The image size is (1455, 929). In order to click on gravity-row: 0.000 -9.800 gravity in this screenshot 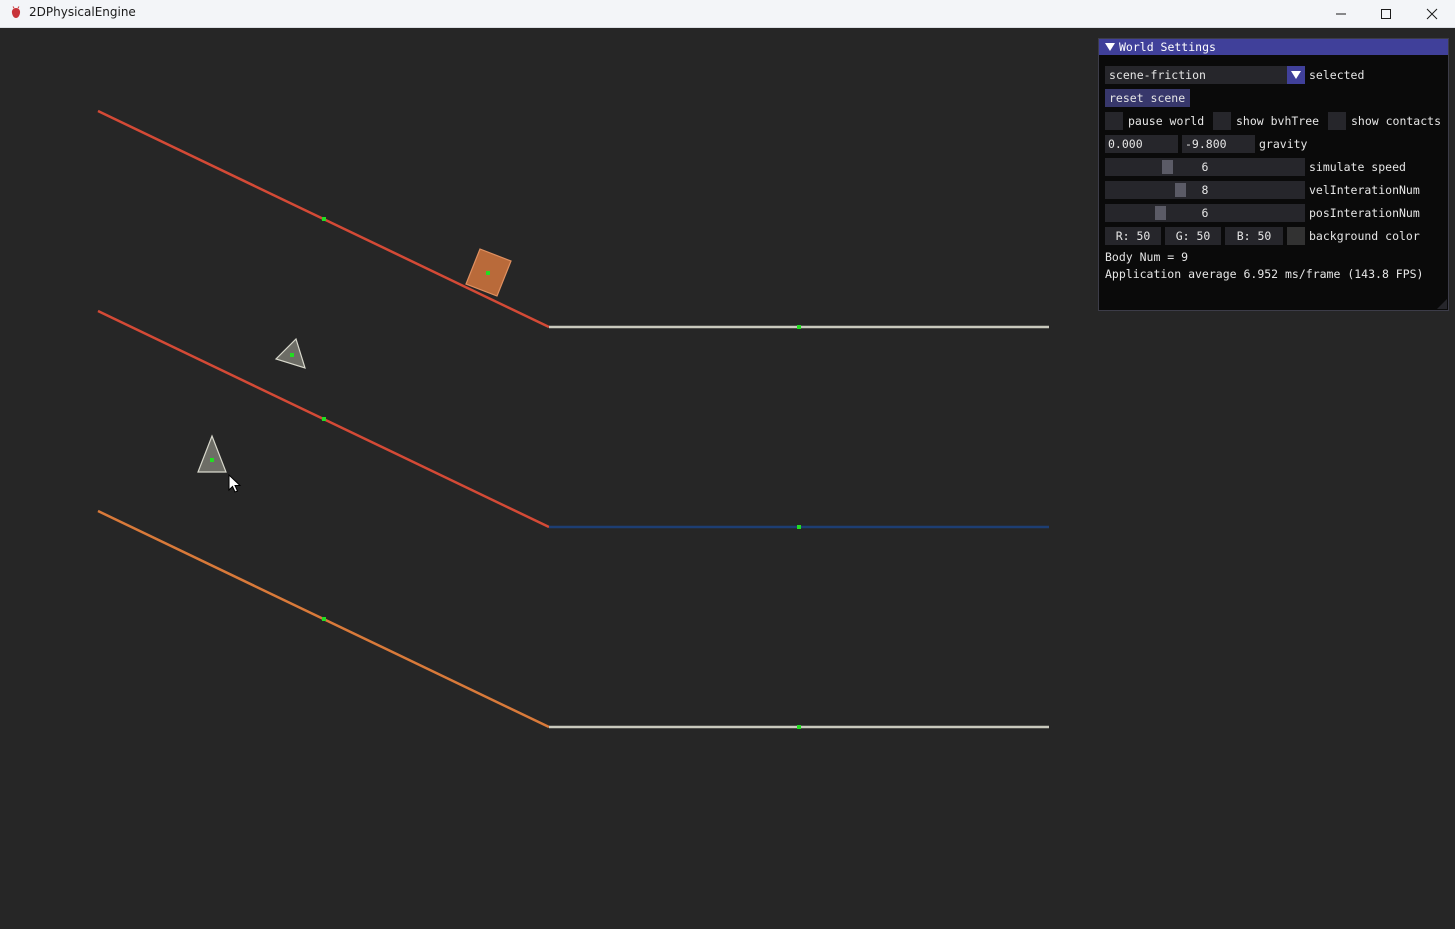, I will do `click(1275, 144)`.